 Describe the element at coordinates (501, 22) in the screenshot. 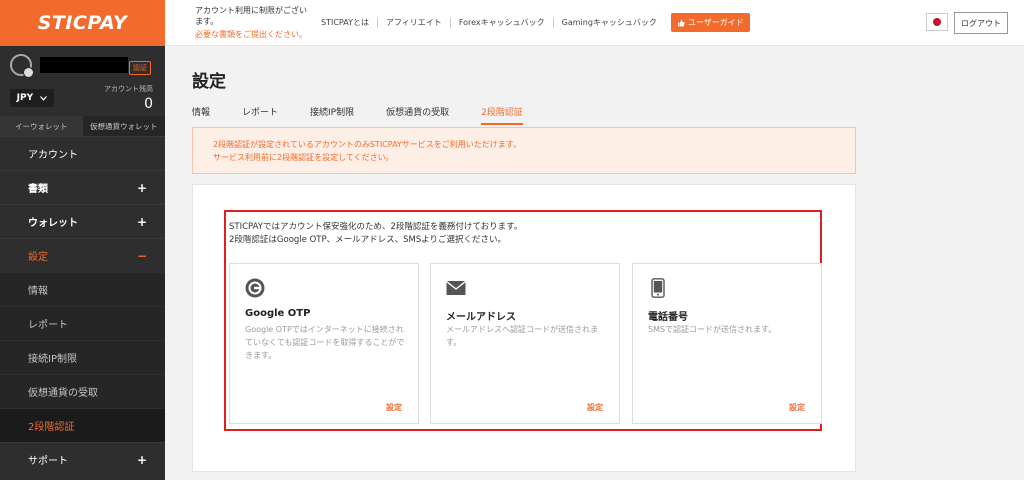

I see `link-forex-cashback: Forexキャッシュバック` at that location.